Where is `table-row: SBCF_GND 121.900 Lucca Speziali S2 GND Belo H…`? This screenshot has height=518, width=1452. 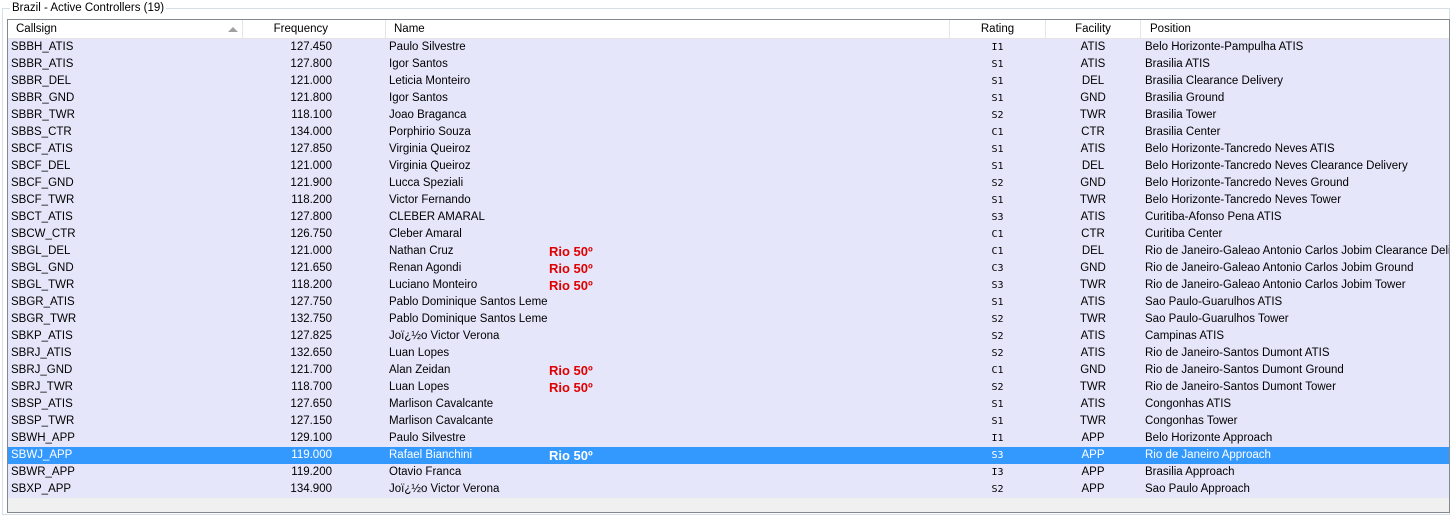 table-row: SBCF_GND 121.900 Lucca Speziali S2 GND Belo H… is located at coordinates (728, 183).